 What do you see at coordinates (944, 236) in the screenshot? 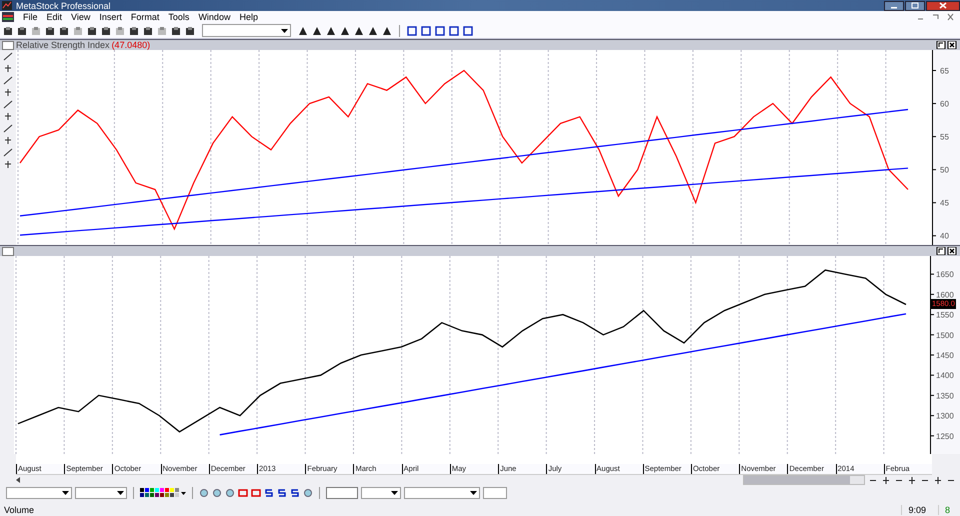
I see `axis-label: 40` at bounding box center [944, 236].